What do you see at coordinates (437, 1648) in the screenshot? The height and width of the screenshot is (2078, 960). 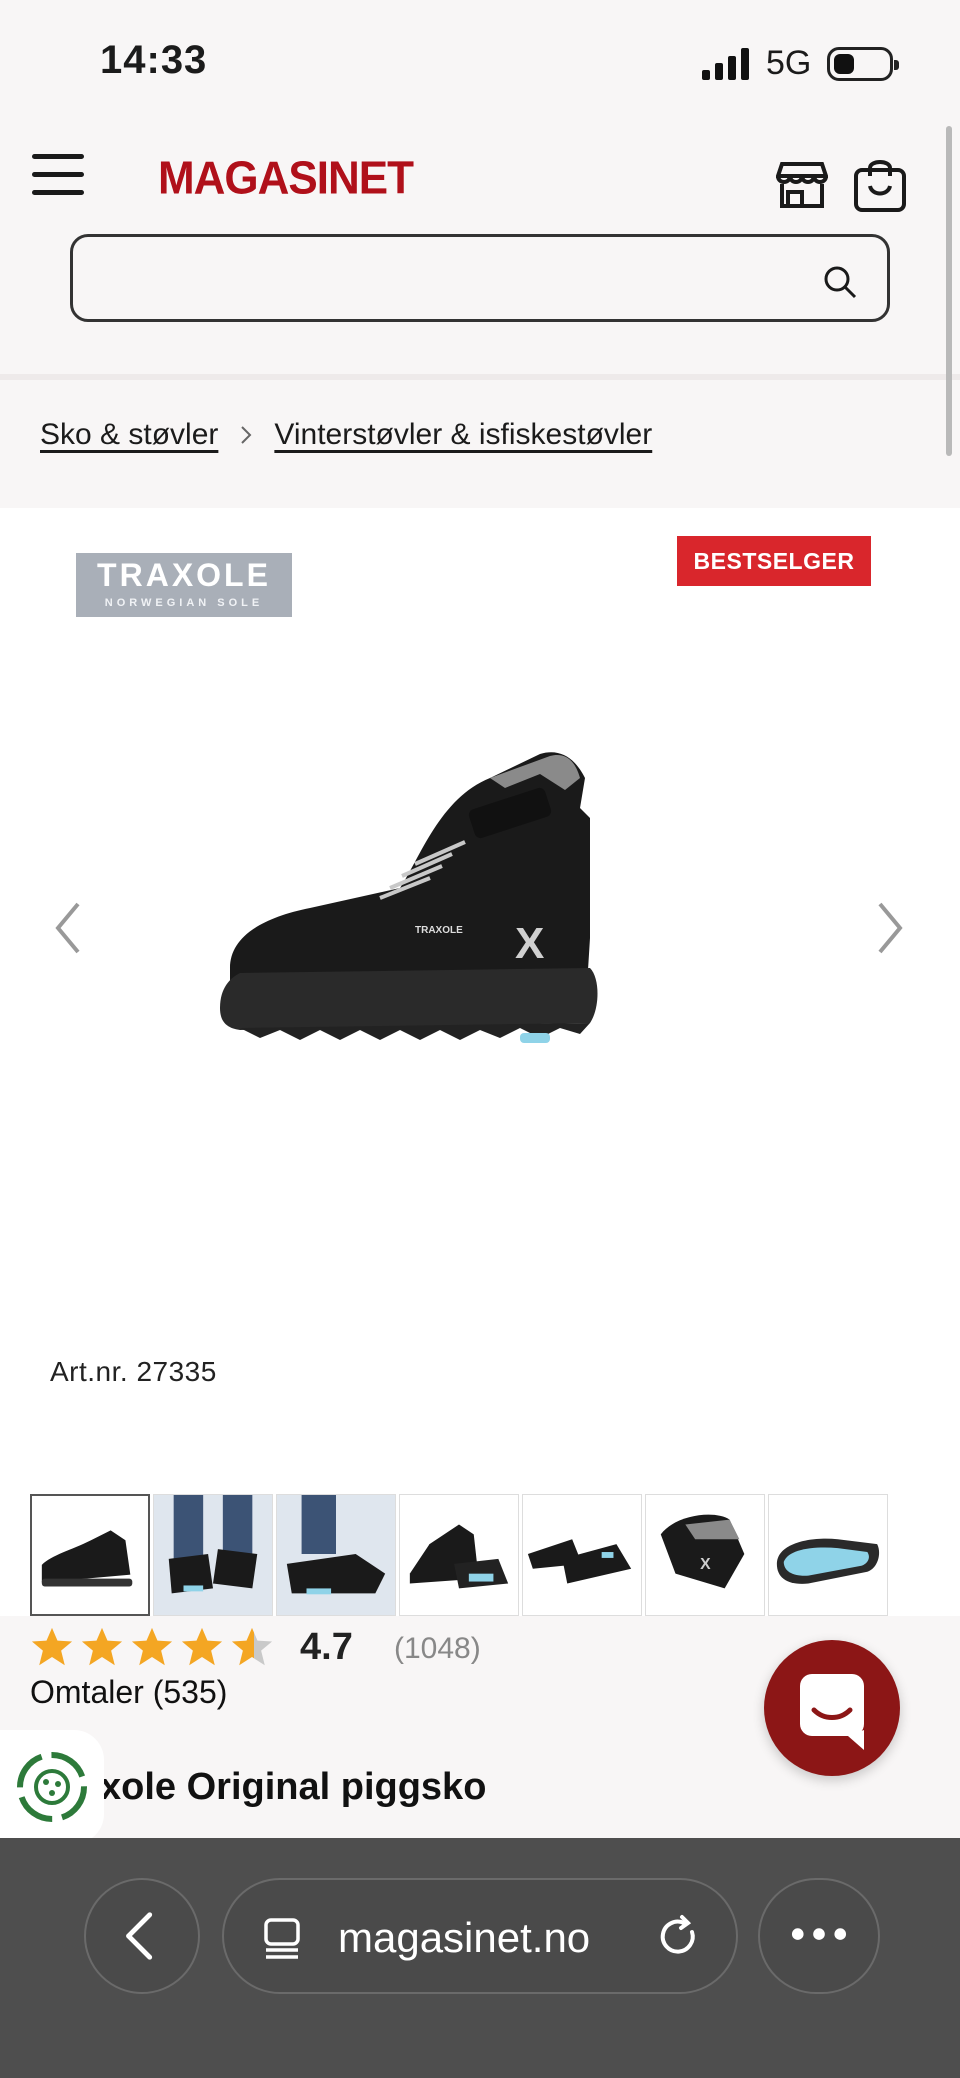 I see `rating-count: (1048)` at bounding box center [437, 1648].